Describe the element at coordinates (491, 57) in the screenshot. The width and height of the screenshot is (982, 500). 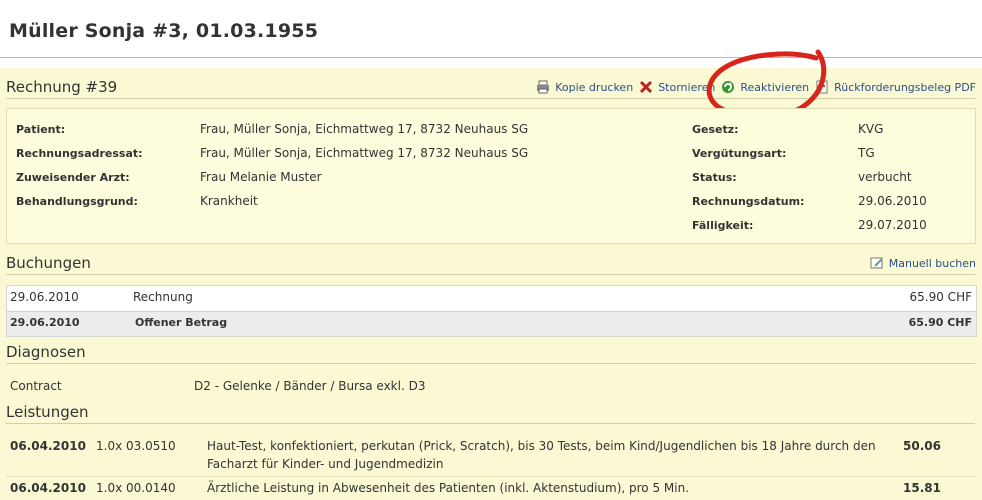
I see `title-divider` at that location.